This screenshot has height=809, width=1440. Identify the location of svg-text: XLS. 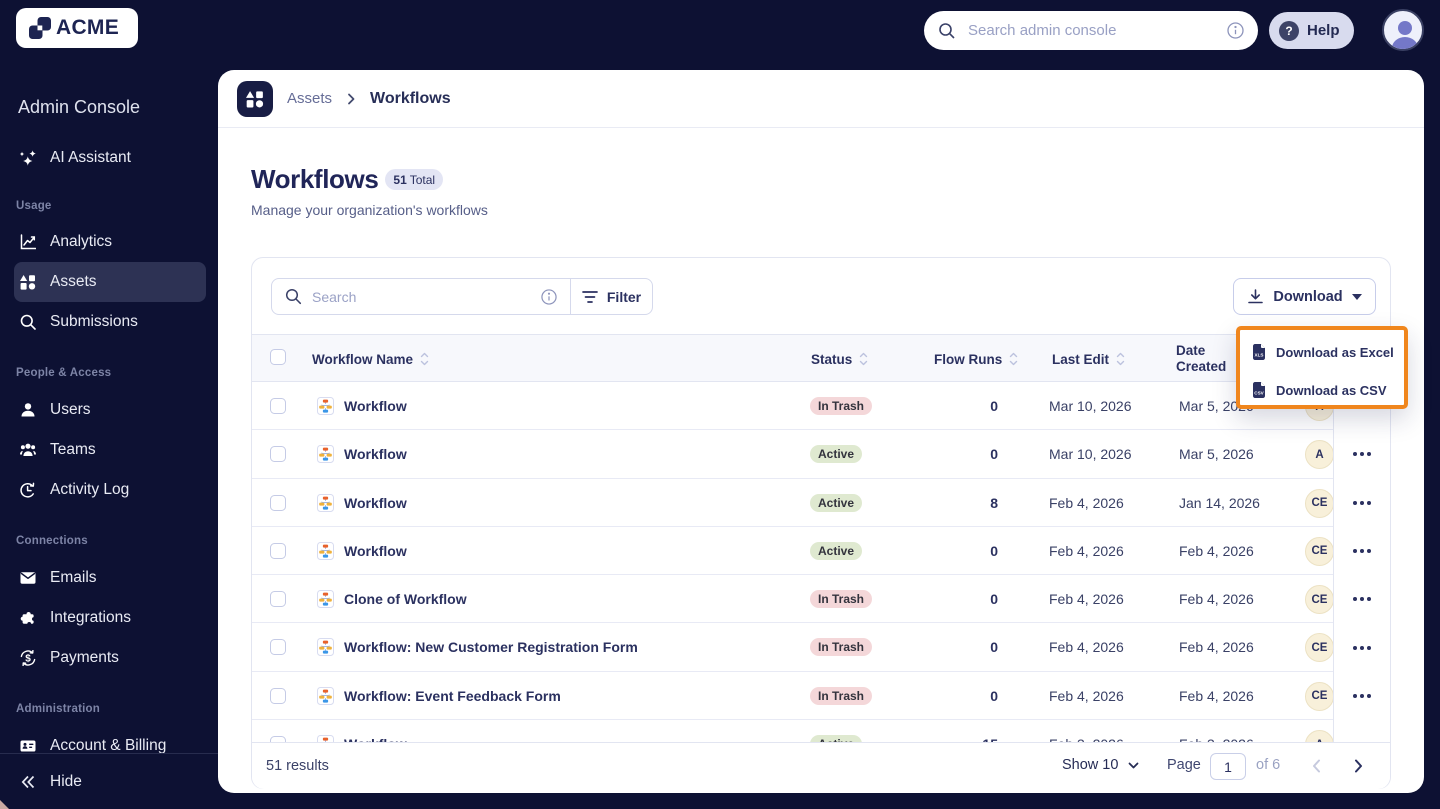
(1259, 355).